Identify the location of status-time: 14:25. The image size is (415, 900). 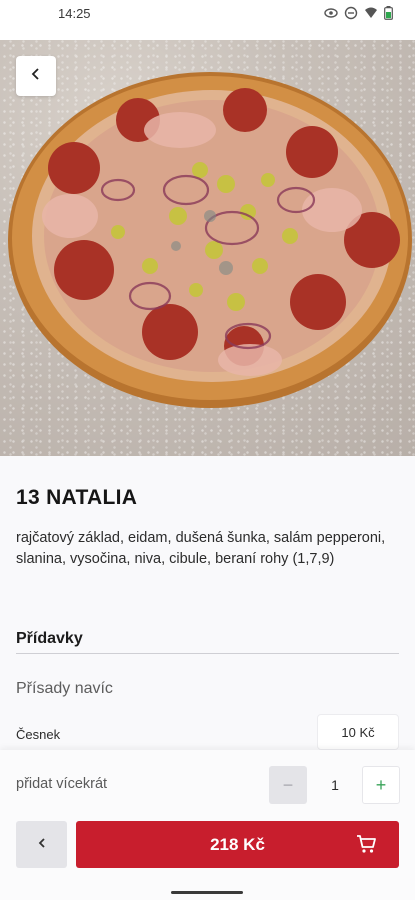
(74, 13).